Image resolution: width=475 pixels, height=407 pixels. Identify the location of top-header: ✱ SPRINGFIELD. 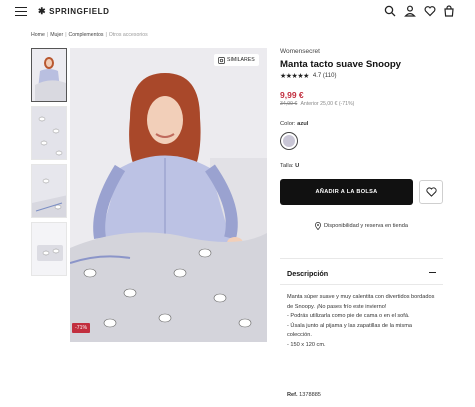
(237, 12).